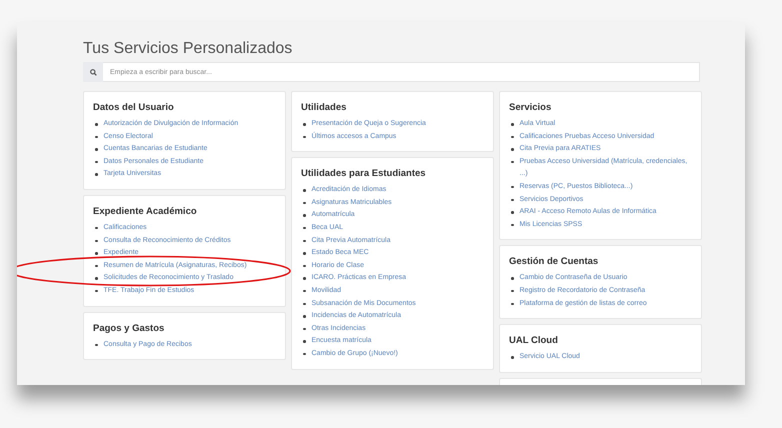  What do you see at coordinates (145, 211) in the screenshot?
I see `card-title: Expediente Académico` at bounding box center [145, 211].